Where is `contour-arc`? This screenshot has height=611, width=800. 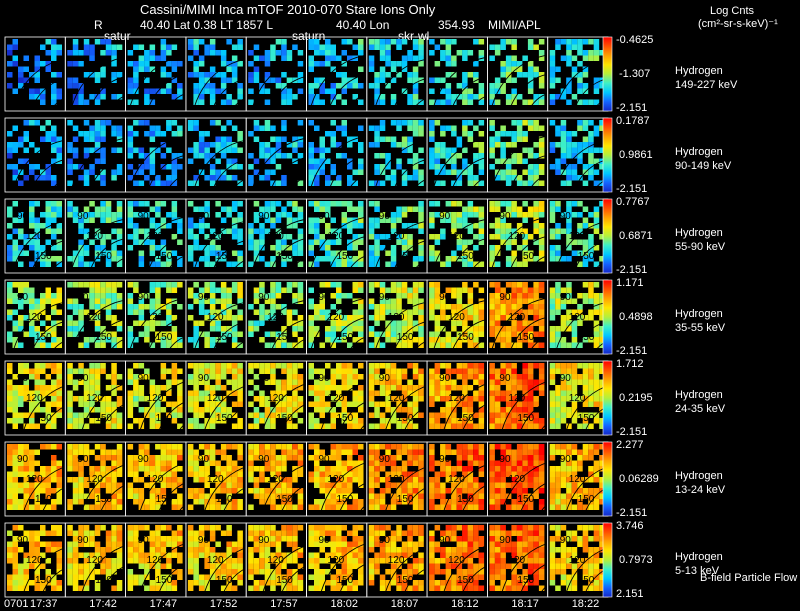 contour-arc is located at coordinates (359, 108).